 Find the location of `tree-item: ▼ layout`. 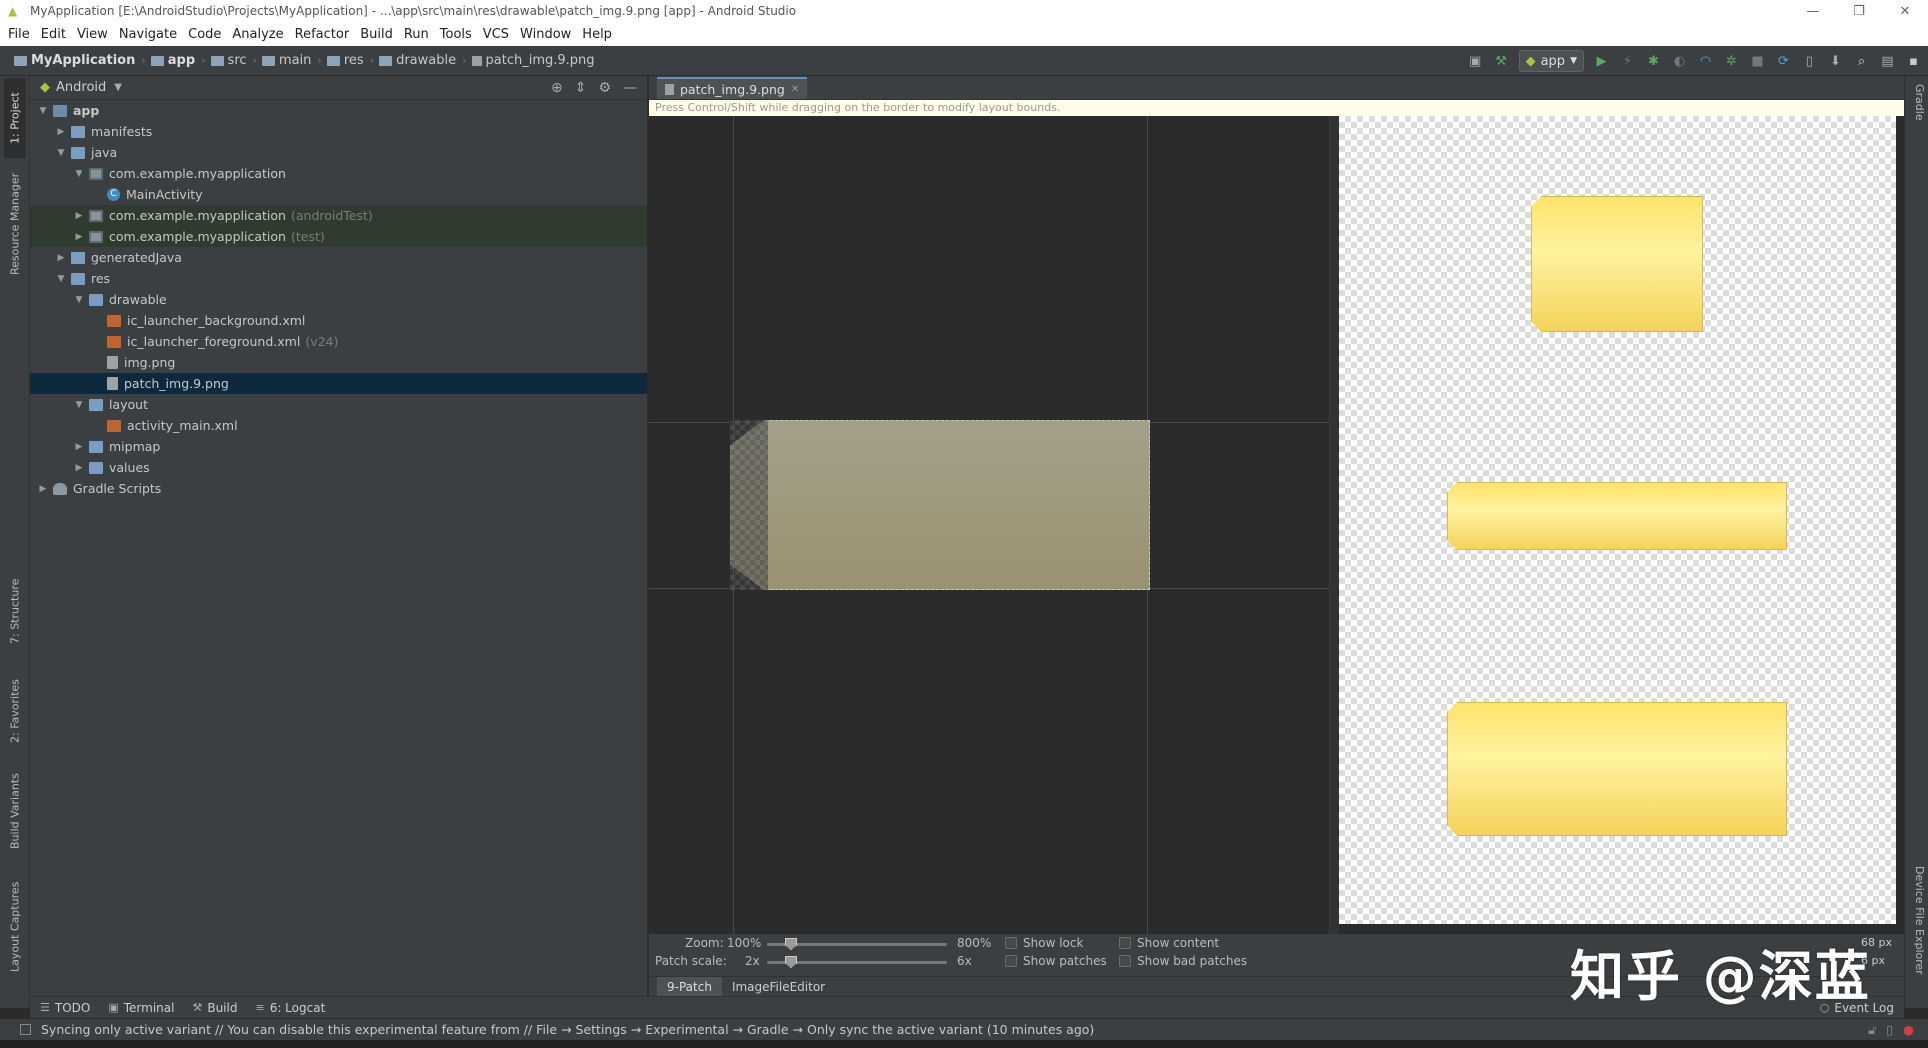

tree-item: ▼ layout is located at coordinates (338, 404).